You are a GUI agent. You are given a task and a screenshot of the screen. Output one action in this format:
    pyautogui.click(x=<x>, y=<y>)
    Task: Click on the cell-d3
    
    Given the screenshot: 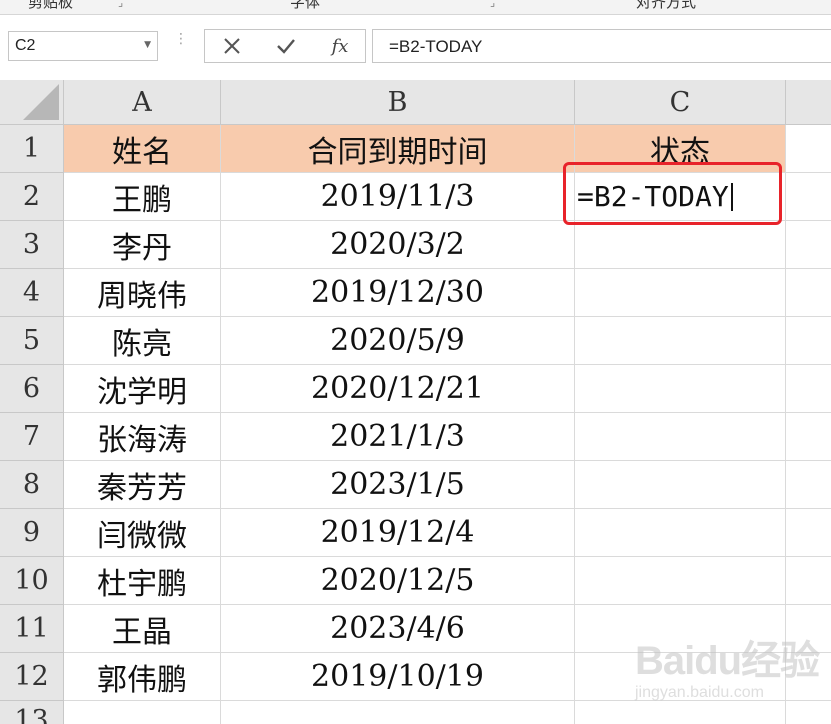 What is the action you would take?
    pyautogui.click(x=808, y=245)
    